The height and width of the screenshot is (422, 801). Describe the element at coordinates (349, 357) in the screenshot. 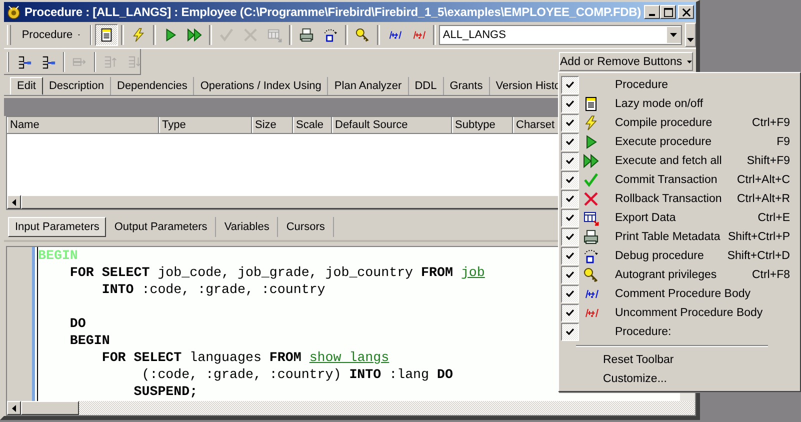

I see `code-link: show langs` at that location.